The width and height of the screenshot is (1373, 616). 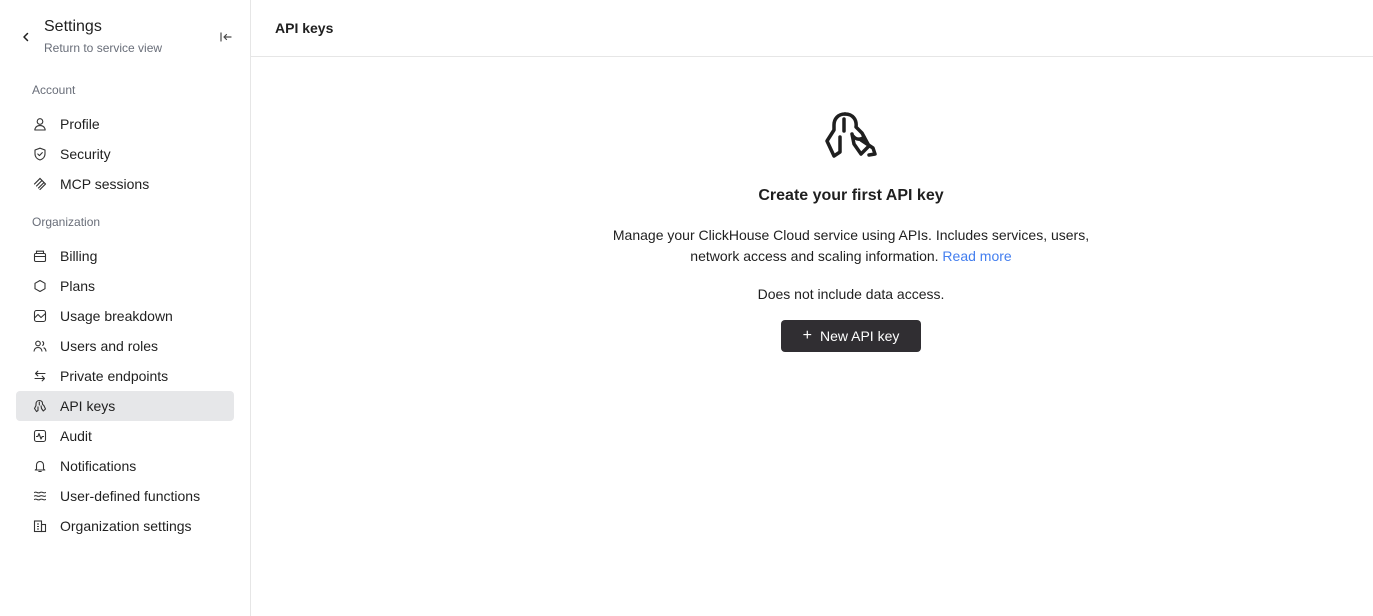 I want to click on collapse-sidebar-button, so click(x=226, y=37).